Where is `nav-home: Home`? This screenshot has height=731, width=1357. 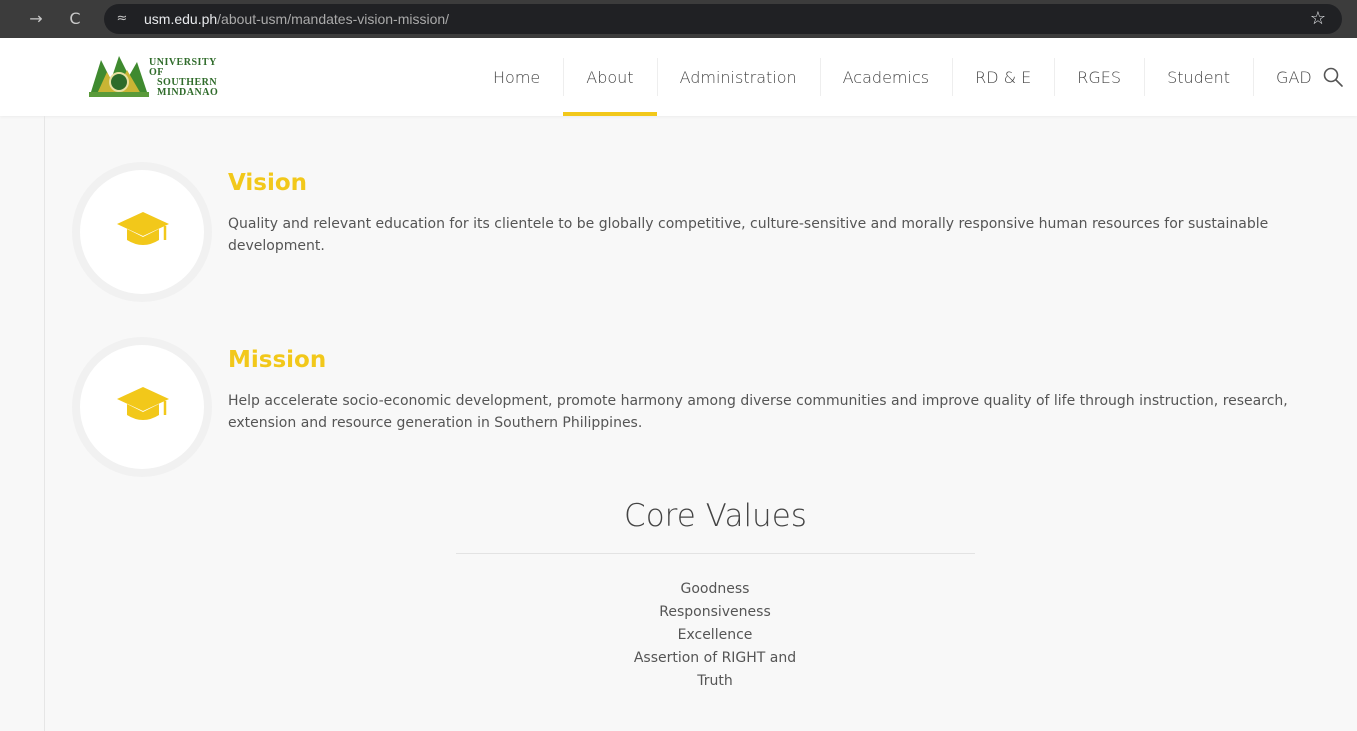
nav-home: Home is located at coordinates (516, 77).